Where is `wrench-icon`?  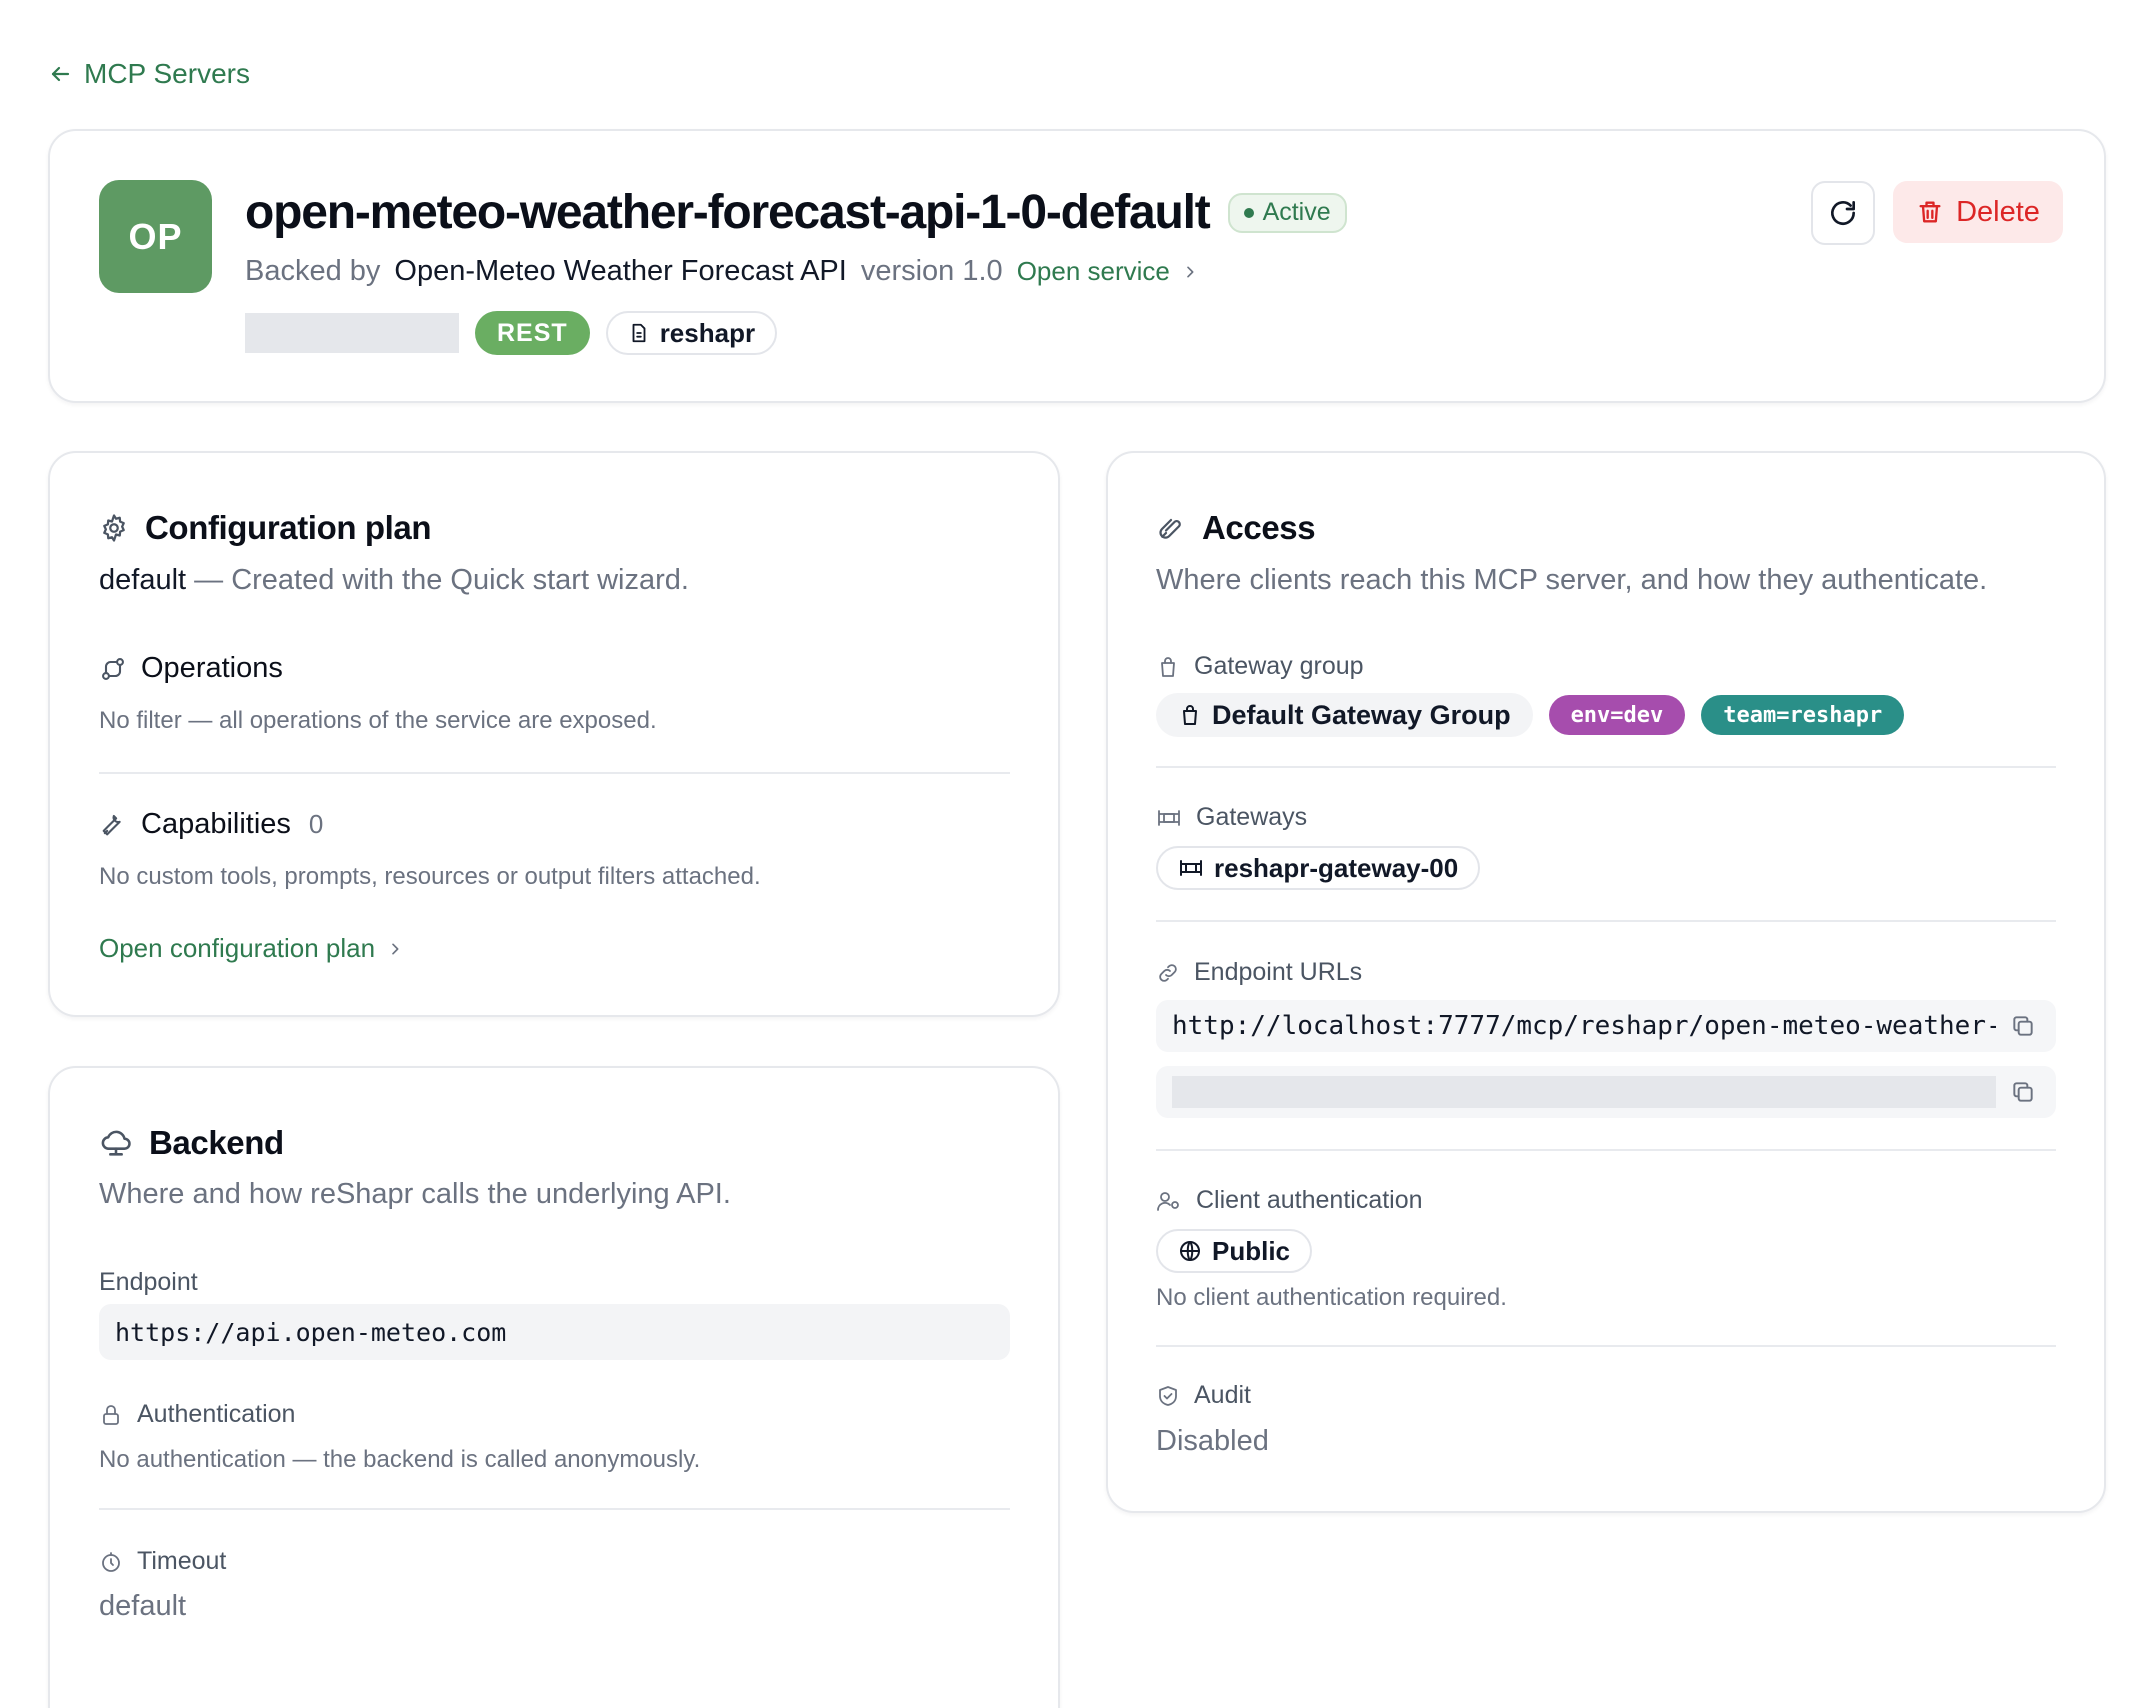
wrench-icon is located at coordinates (111, 824).